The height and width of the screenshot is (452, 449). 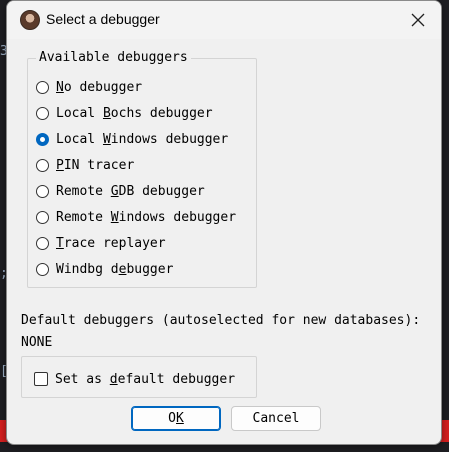 What do you see at coordinates (41, 379) in the screenshot?
I see `set-default-checkbox` at bounding box center [41, 379].